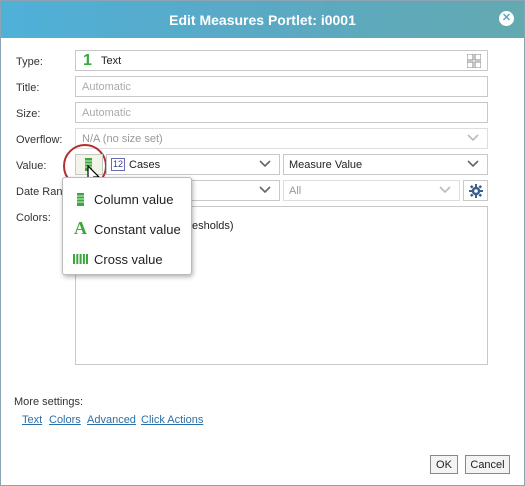 Image resolution: width=525 pixels, height=486 pixels. I want to click on value-source-select: Measure Value, so click(385, 164).